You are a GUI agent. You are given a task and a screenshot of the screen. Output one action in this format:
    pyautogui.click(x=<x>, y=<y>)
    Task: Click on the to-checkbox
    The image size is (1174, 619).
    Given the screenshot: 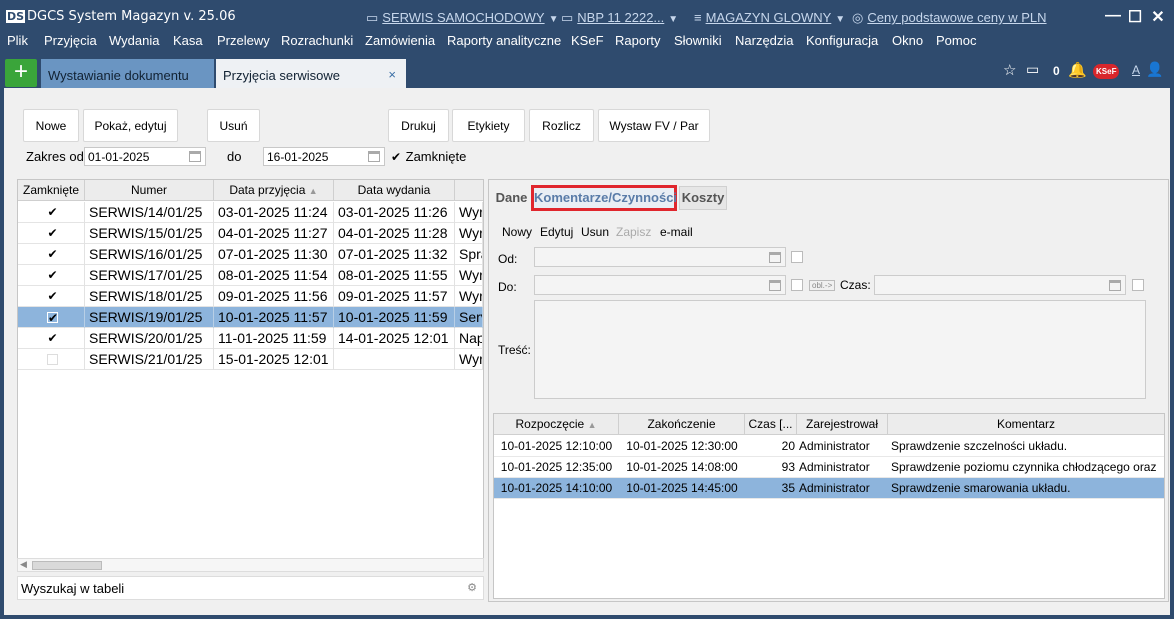 What is the action you would take?
    pyautogui.click(x=797, y=285)
    